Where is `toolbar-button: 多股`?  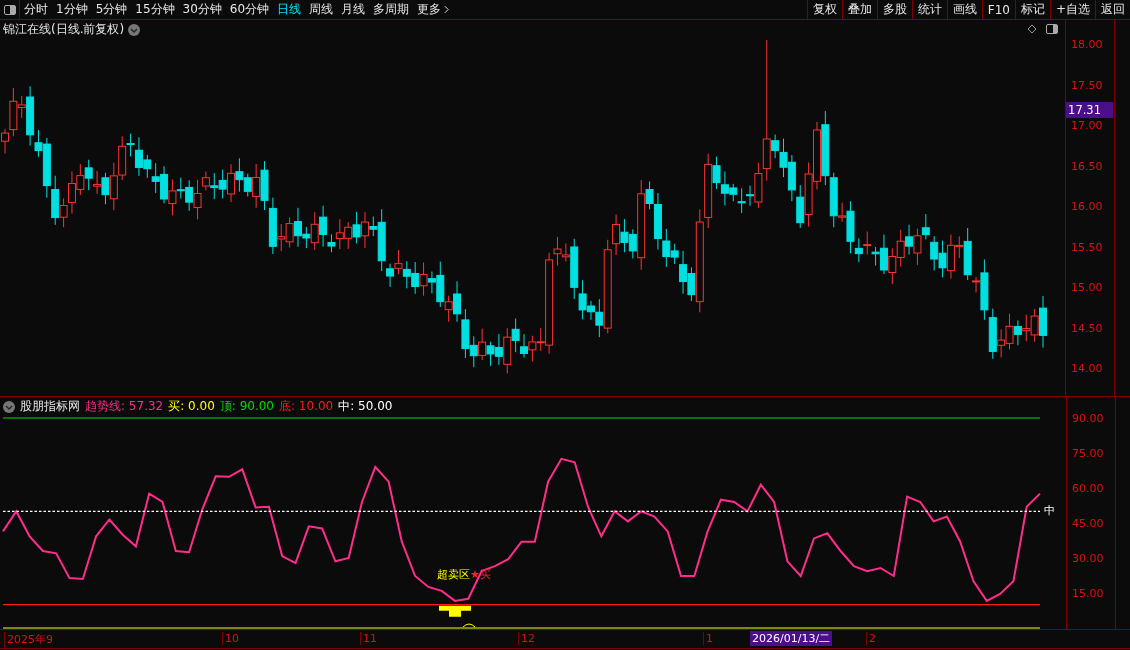 toolbar-button: 多股 is located at coordinates (894, 9).